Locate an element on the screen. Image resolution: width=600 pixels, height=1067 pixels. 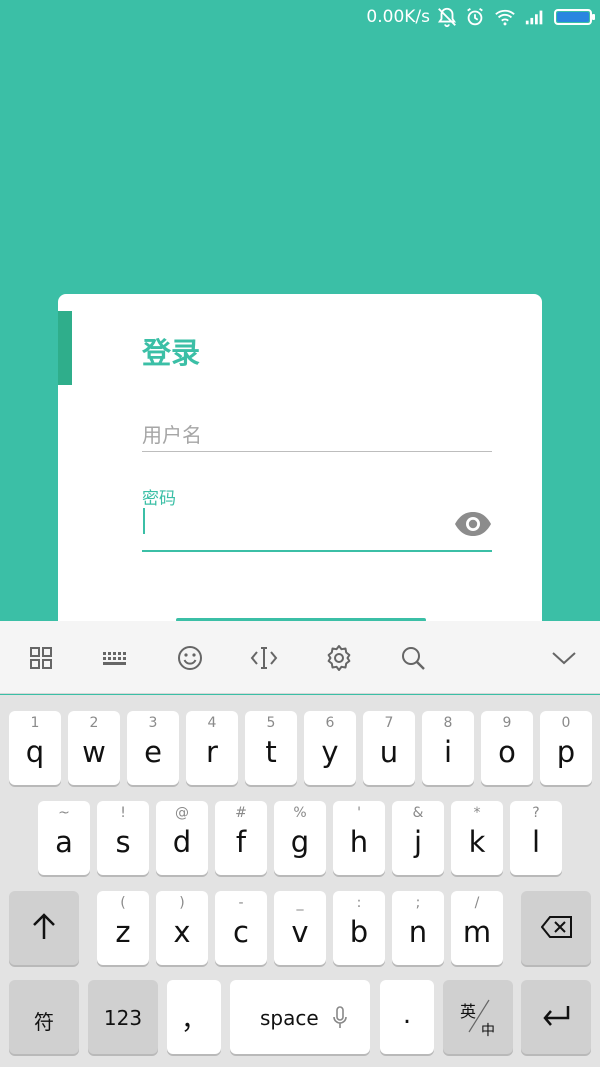
key-hint: 9 is located at coordinates (507, 723).